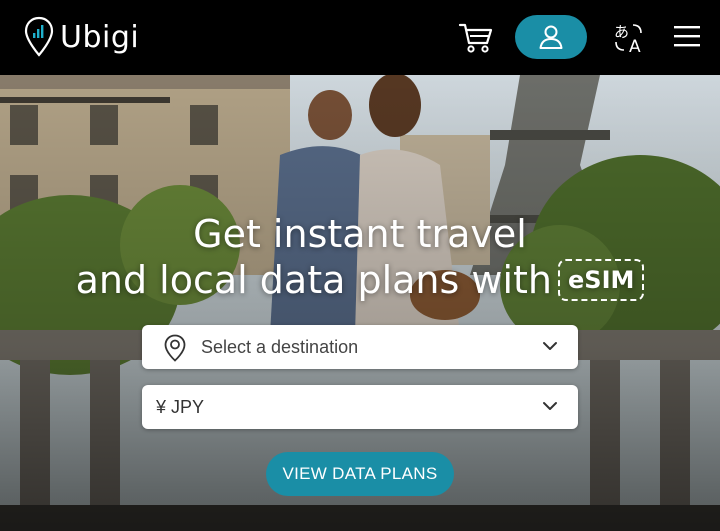  I want to click on top-nav: Ubigi あ A, so click(360, 37).